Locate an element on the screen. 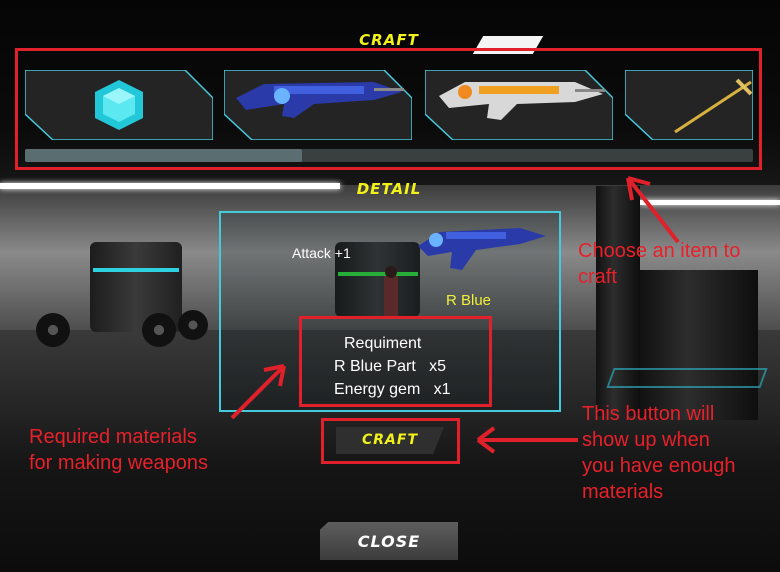 The image size is (780, 572). annotation-line: you have enough is located at coordinates (659, 466).